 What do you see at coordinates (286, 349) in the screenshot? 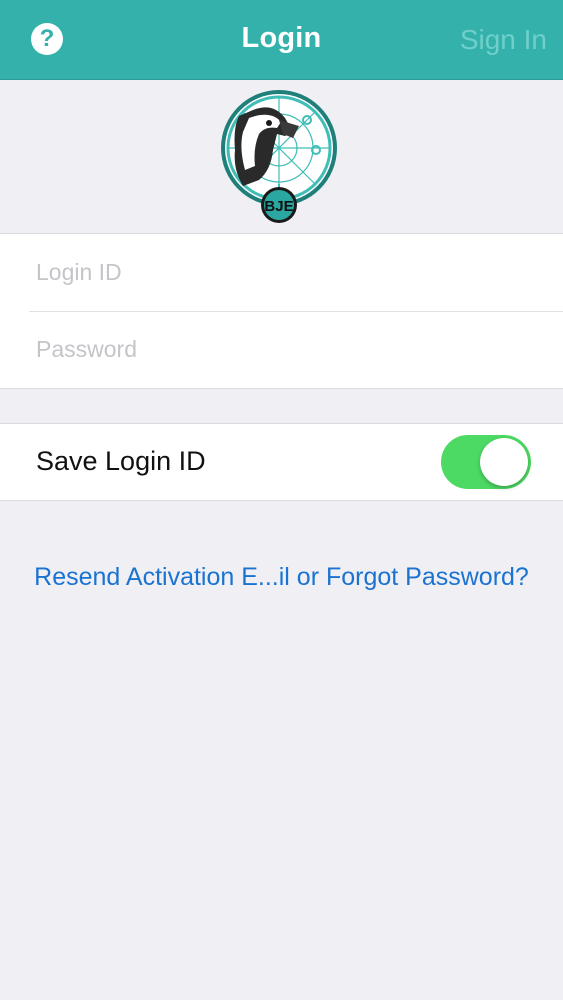
I see `password-input` at bounding box center [286, 349].